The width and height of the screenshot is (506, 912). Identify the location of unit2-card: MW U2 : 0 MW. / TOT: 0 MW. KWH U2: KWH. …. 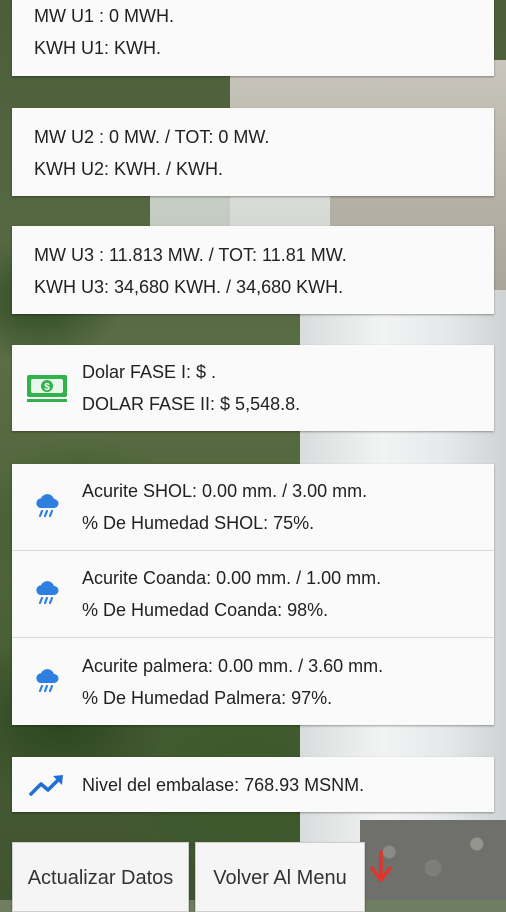
(253, 152).